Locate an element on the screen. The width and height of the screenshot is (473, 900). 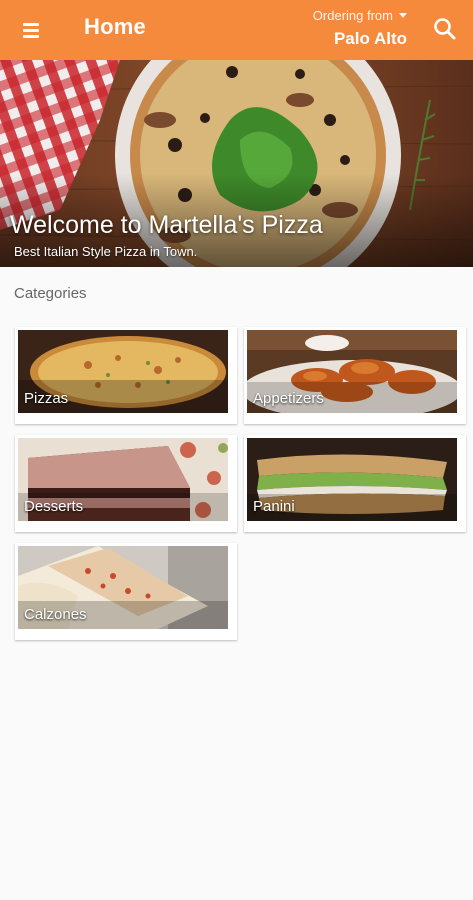
hero-subtitle: Best Italian Style Pizza in Town. is located at coordinates (106, 251).